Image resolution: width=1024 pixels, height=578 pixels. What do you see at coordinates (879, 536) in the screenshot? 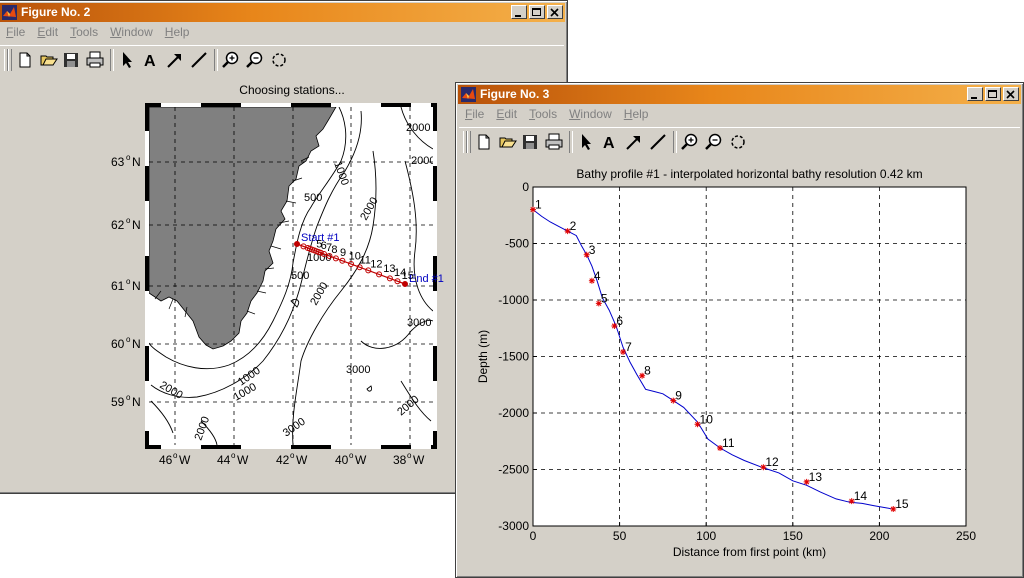
I see `x-tick-label: 200` at bounding box center [879, 536].